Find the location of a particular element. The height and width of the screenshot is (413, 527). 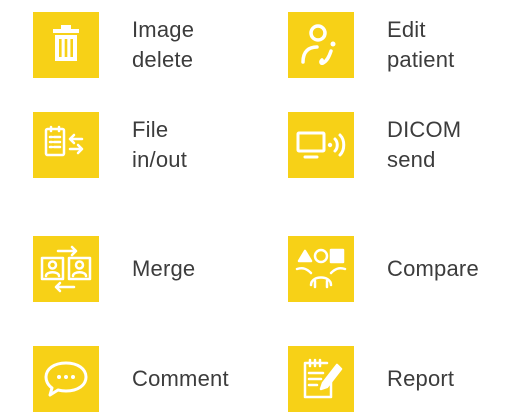

label-line: Merge is located at coordinates (164, 268).